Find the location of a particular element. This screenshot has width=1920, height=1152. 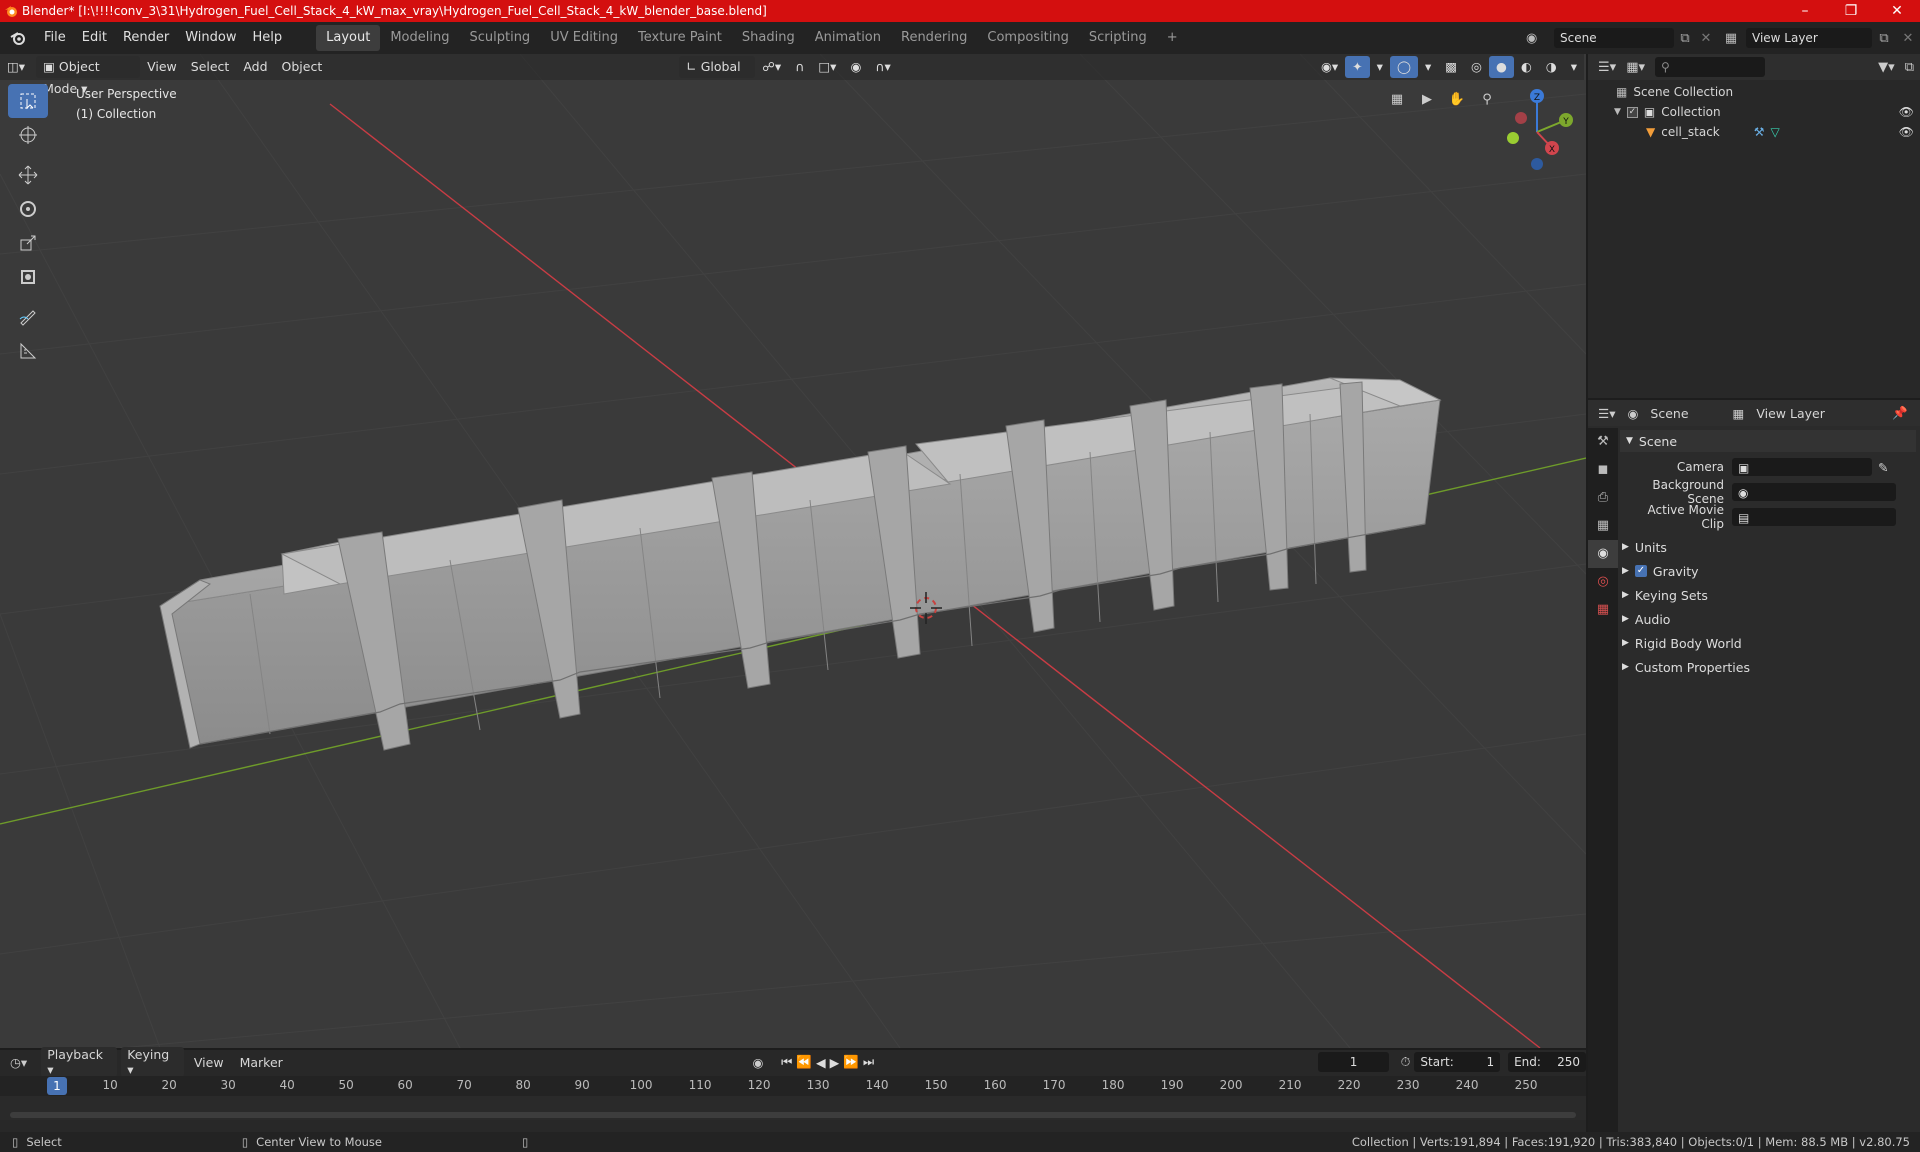

tab-uv-editing: UV Editing is located at coordinates (584, 38).